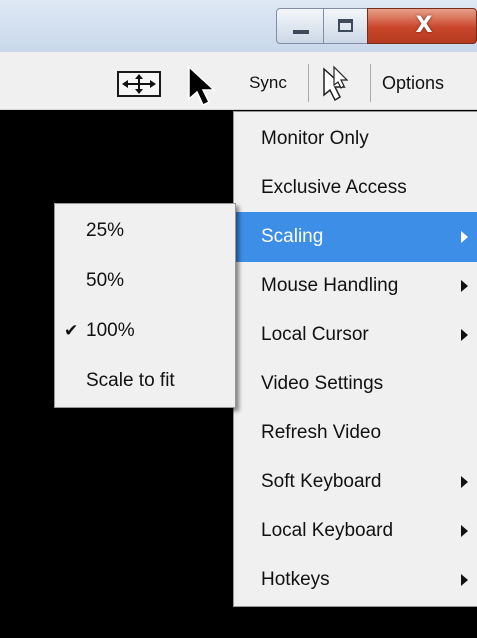 The height and width of the screenshot is (638, 477). What do you see at coordinates (238, 26) in the screenshot?
I see `title-bar: X` at bounding box center [238, 26].